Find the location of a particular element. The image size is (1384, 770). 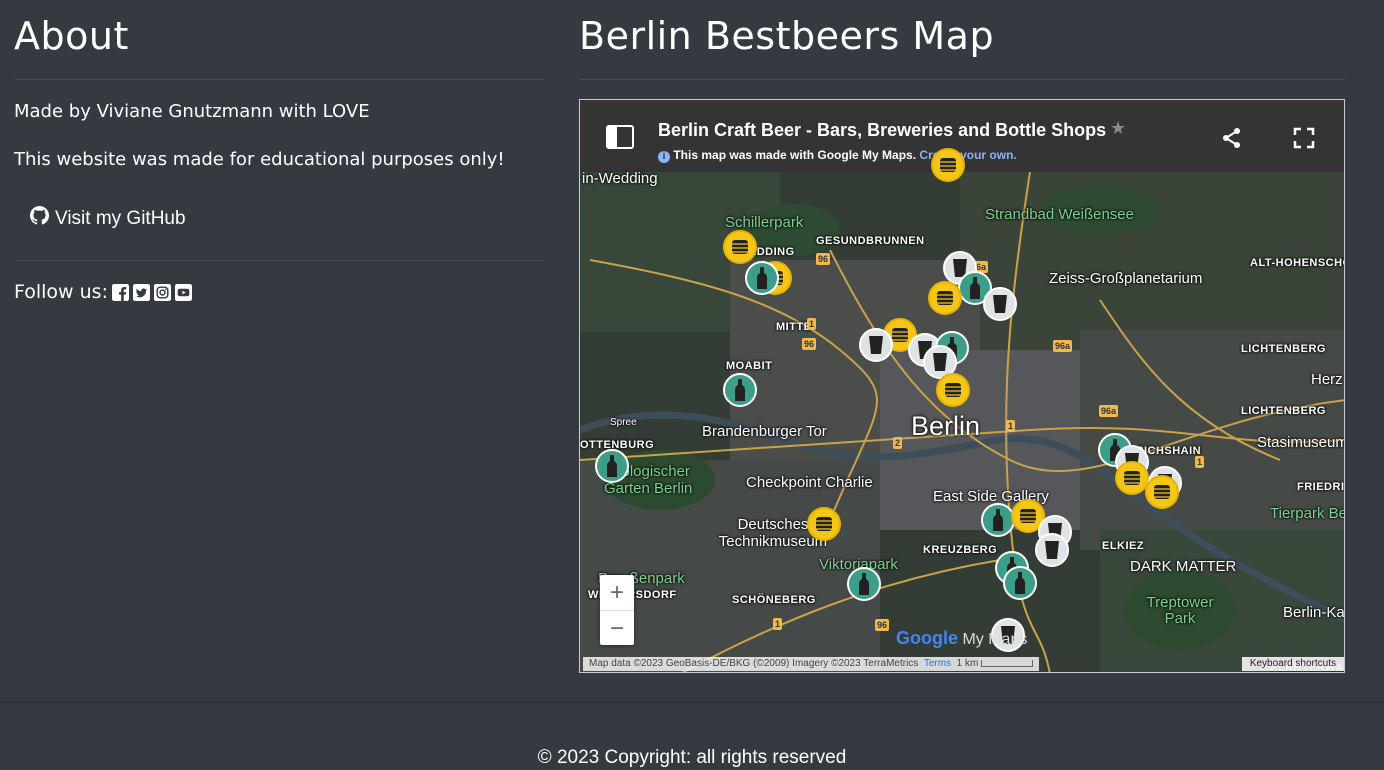

map-label: SCHÖNEBERG is located at coordinates (774, 600).